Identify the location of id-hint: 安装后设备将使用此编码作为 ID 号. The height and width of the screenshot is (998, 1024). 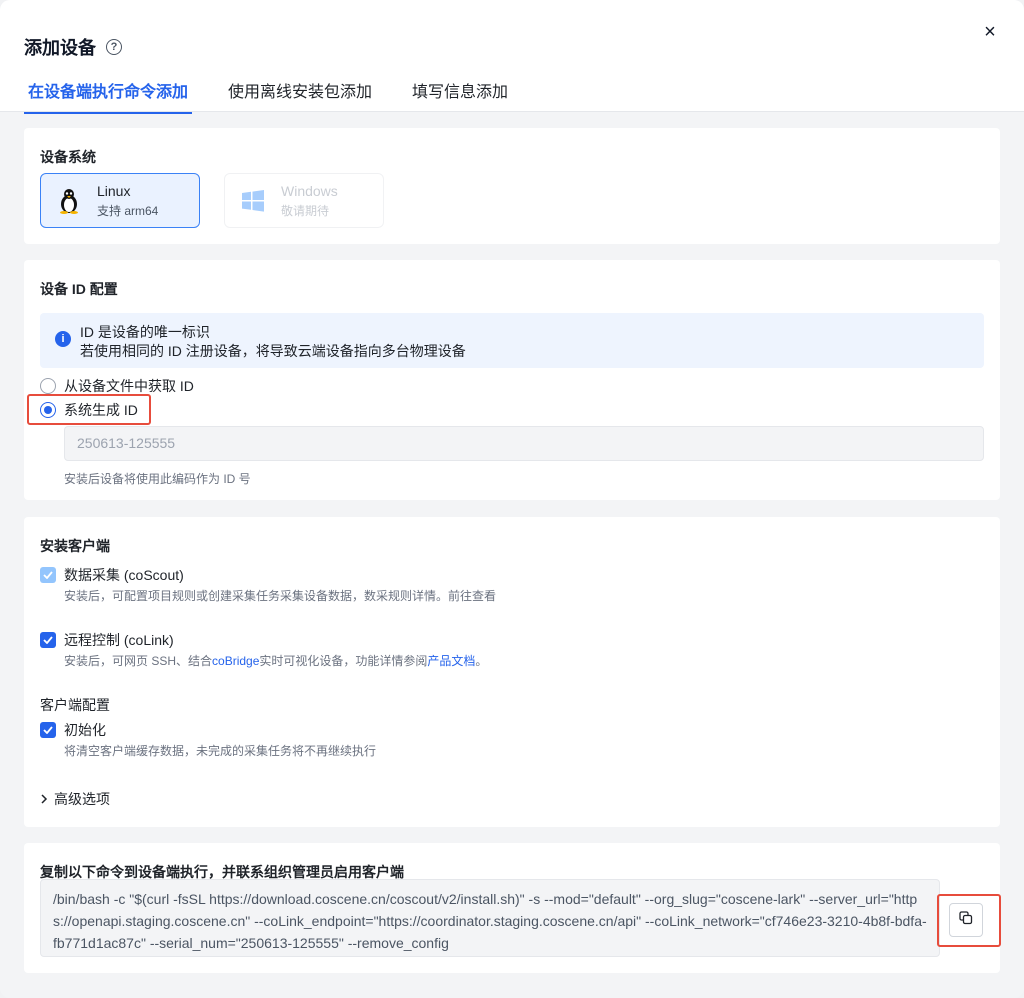
(157, 479).